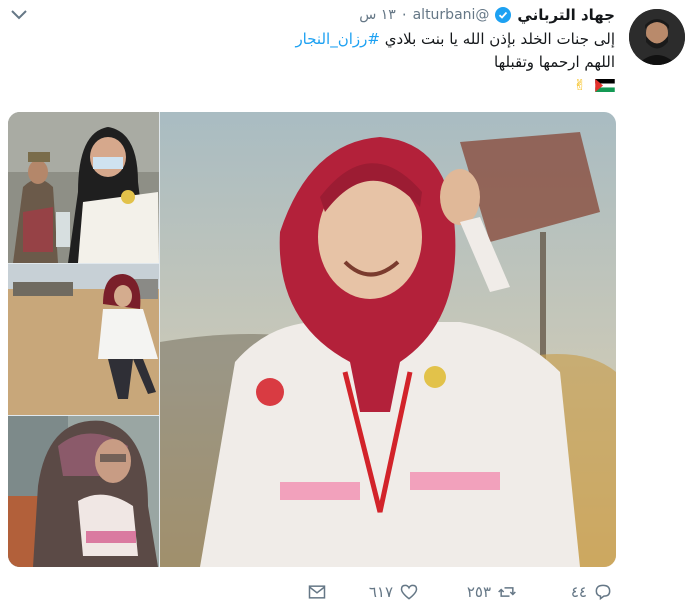 This screenshot has width=699, height=615. I want to click on author-handle: @alturbani, so click(451, 15).